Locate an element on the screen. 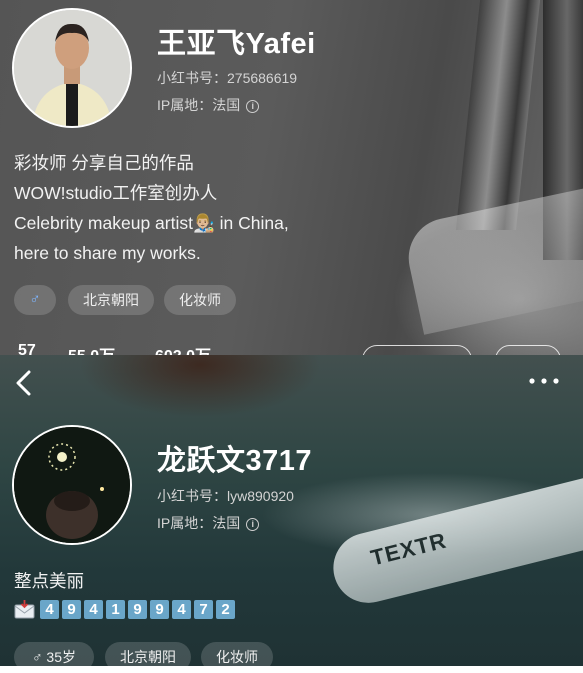 The image size is (583, 673). account-id: 小红书号：lyw890920 is located at coordinates (225, 496).